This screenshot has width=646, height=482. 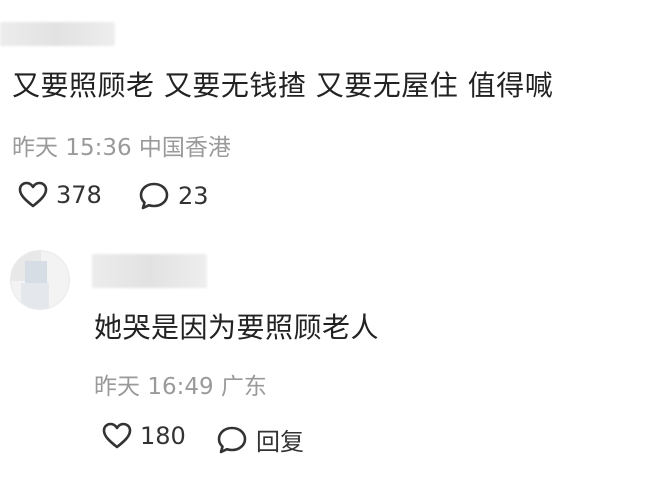 I want to click on reply-label: 回复, so click(x=280, y=442).